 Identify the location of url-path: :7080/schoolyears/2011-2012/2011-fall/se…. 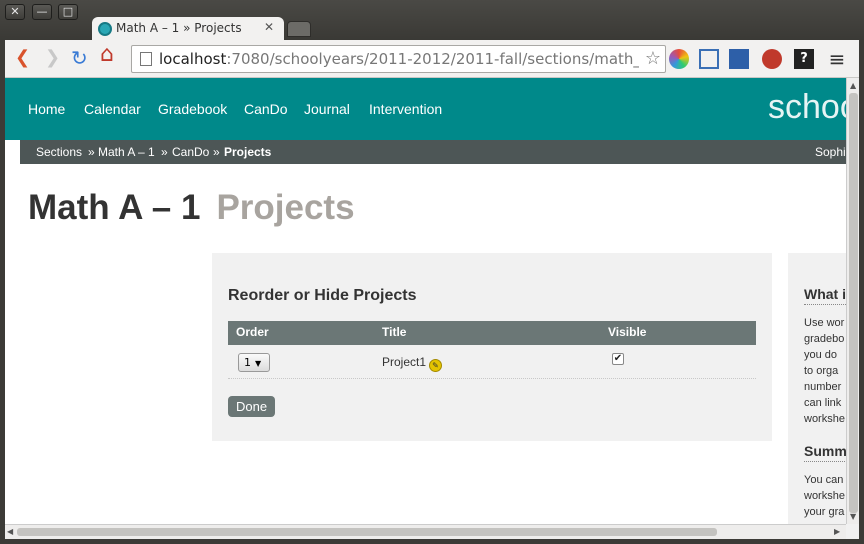
(432, 59).